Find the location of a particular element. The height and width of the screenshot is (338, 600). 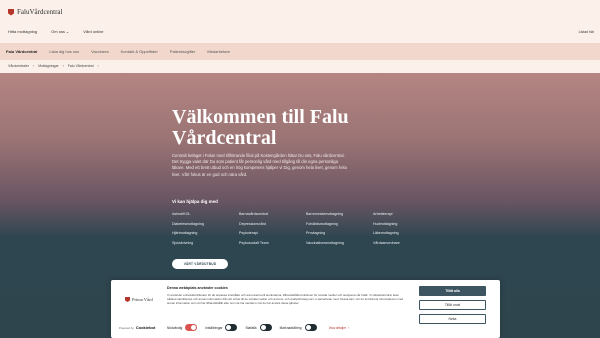

subnav-item-contact: Kontakt & Öppettider is located at coordinates (139, 51).